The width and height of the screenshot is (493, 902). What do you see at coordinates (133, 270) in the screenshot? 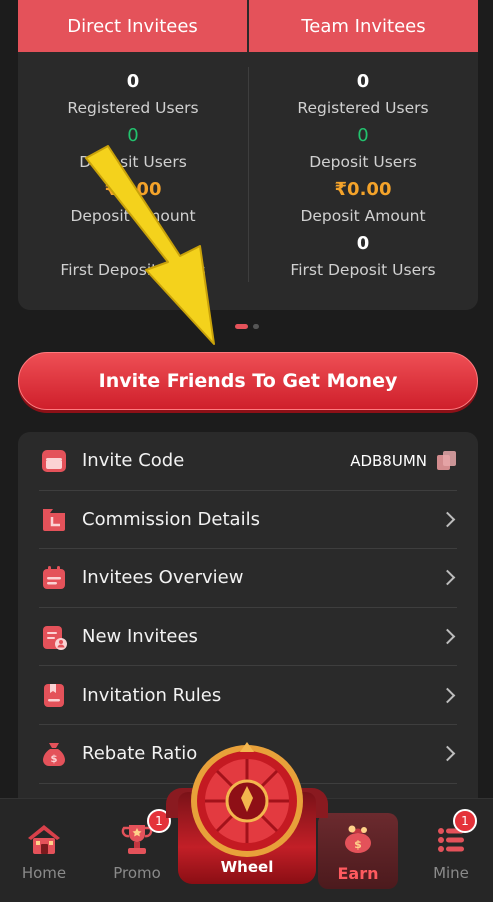
I see `direct-first-deposit-label: First Deposit Users` at bounding box center [133, 270].